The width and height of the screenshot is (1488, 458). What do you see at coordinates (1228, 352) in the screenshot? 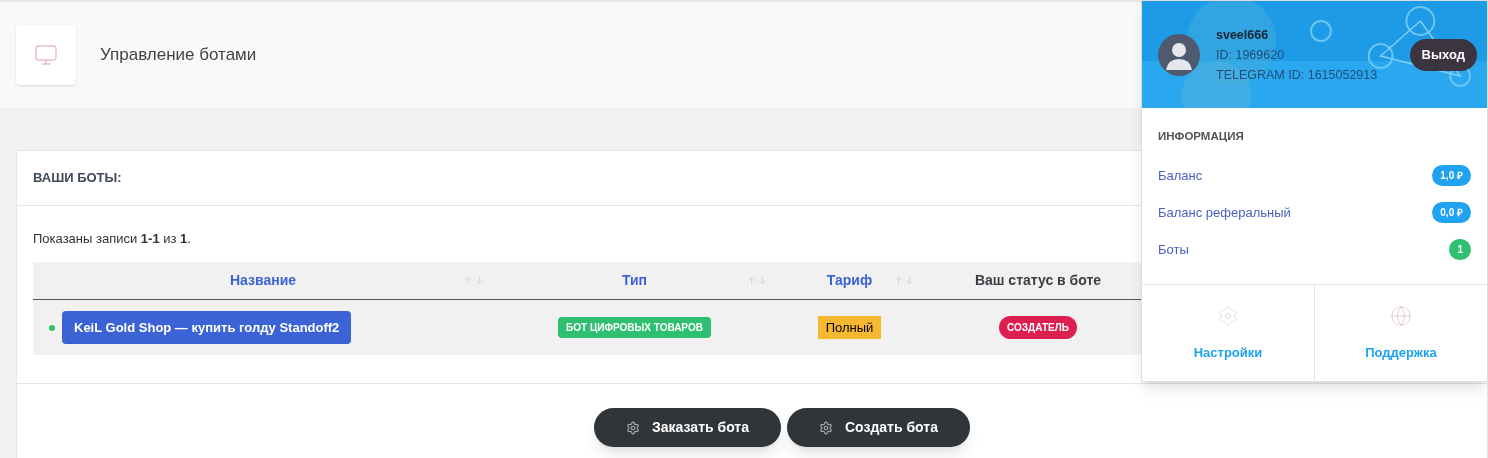
I see `tile-label: Настройки` at bounding box center [1228, 352].